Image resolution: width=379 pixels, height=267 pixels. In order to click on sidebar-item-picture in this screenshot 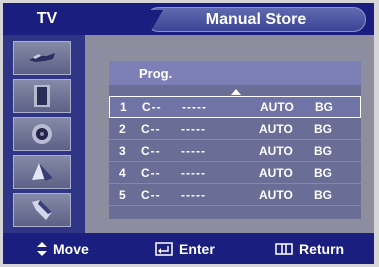, I will do `click(42, 96)`.